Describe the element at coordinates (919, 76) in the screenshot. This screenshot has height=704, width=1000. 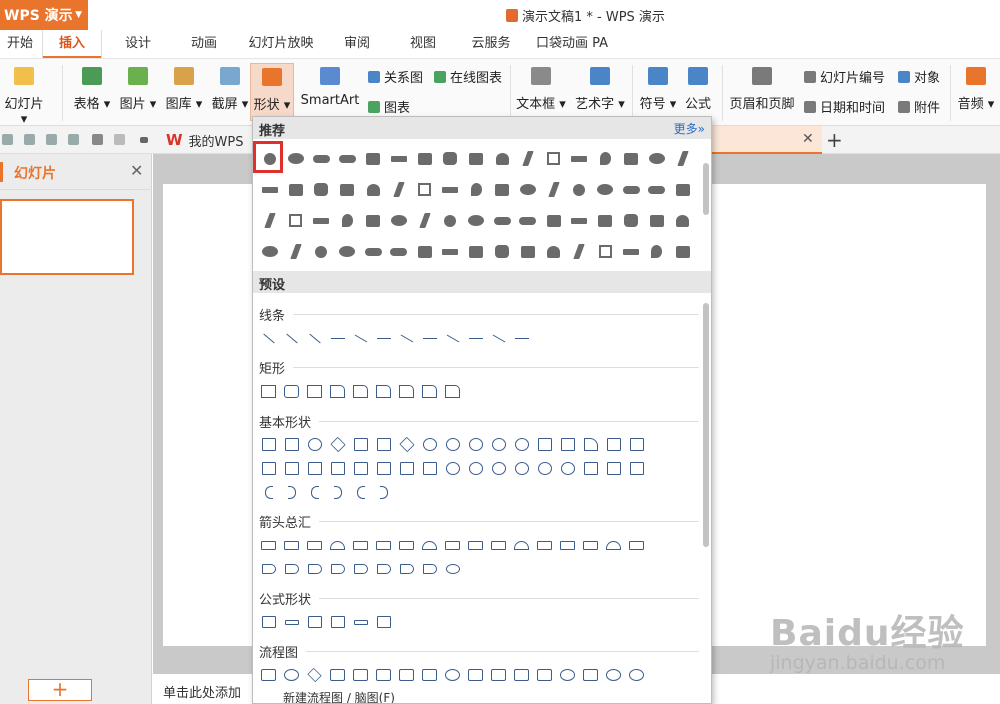
I see `object-button: 对象` at that location.